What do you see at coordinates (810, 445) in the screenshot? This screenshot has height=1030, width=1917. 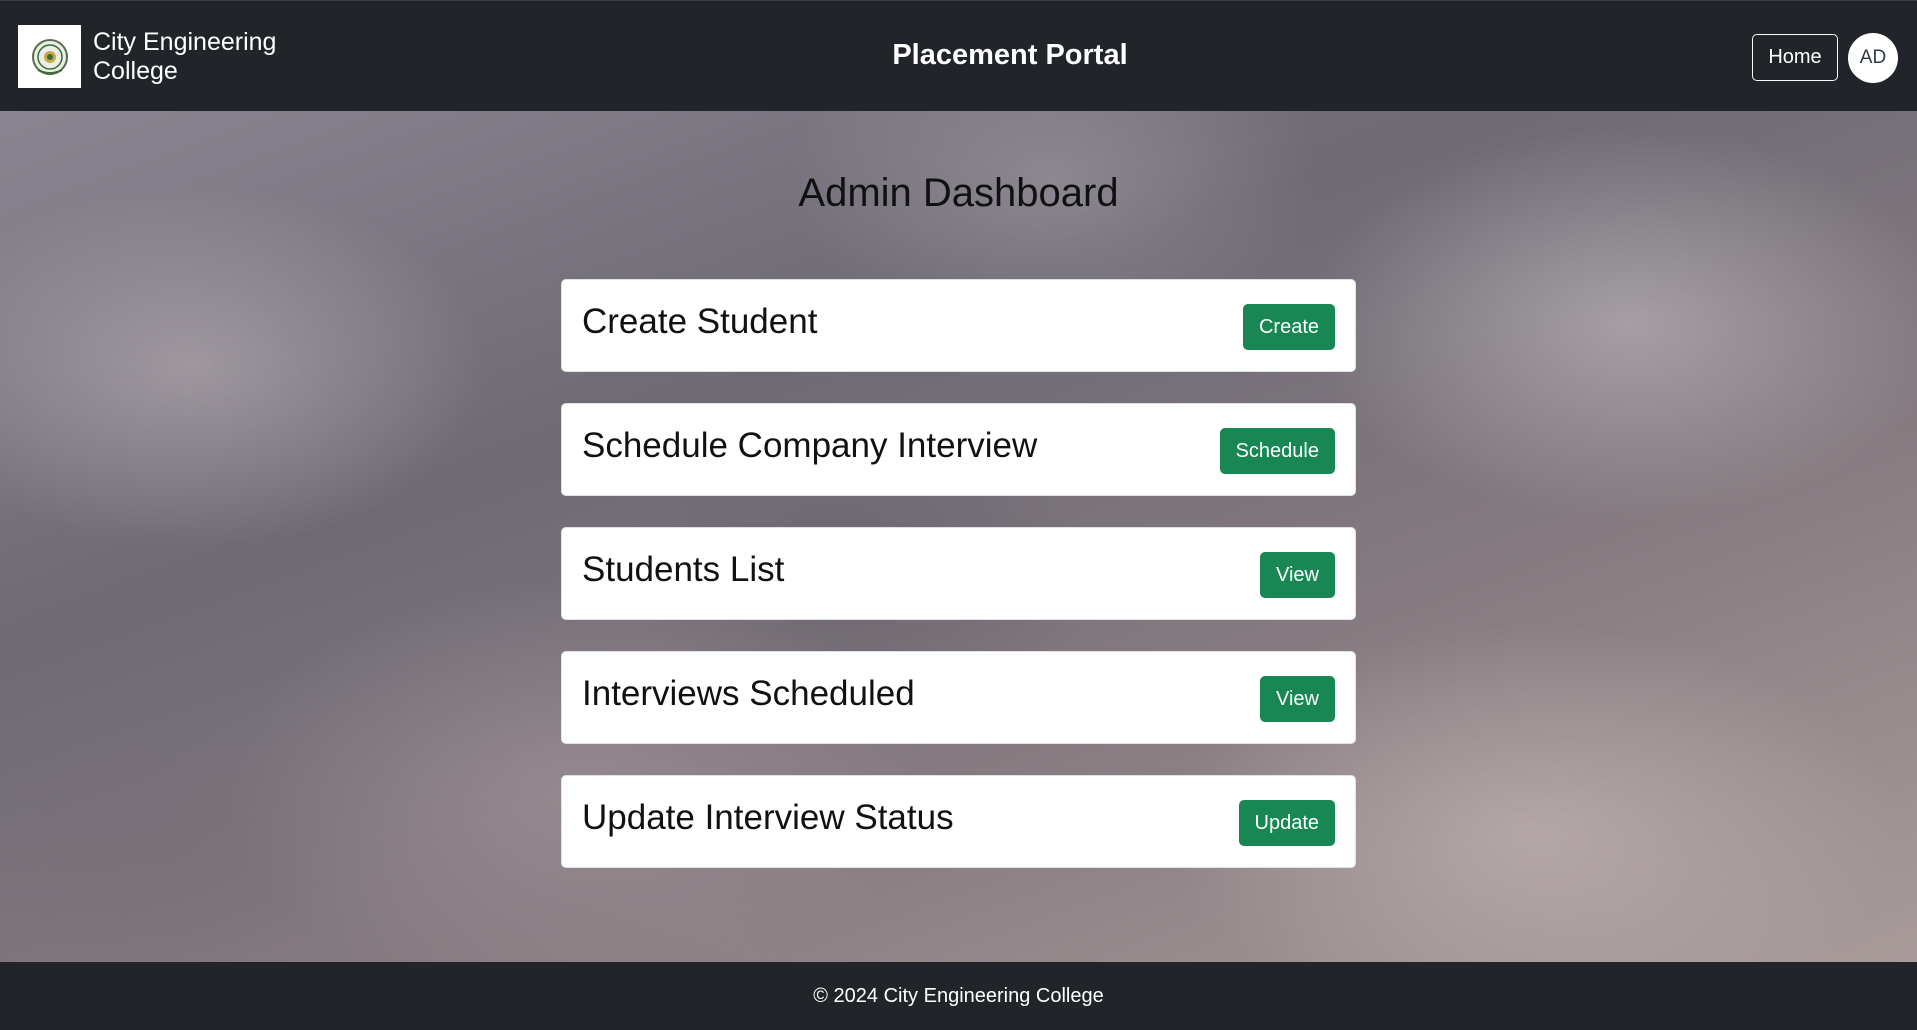 I see `card-title: Schedule Company Interview` at bounding box center [810, 445].